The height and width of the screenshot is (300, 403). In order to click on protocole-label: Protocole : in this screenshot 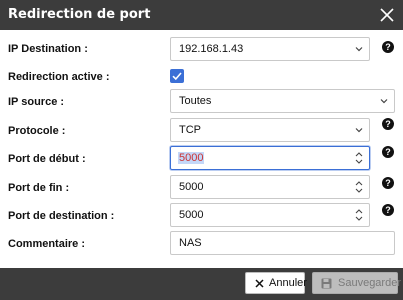, I will do `click(37, 131)`.